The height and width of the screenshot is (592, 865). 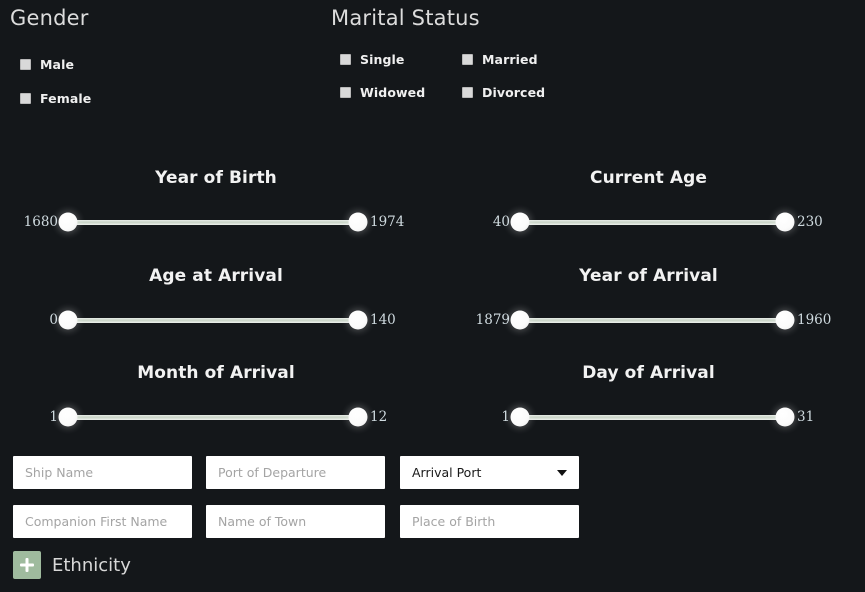 I want to click on slider-track-age-at-arrival, so click(x=213, y=320).